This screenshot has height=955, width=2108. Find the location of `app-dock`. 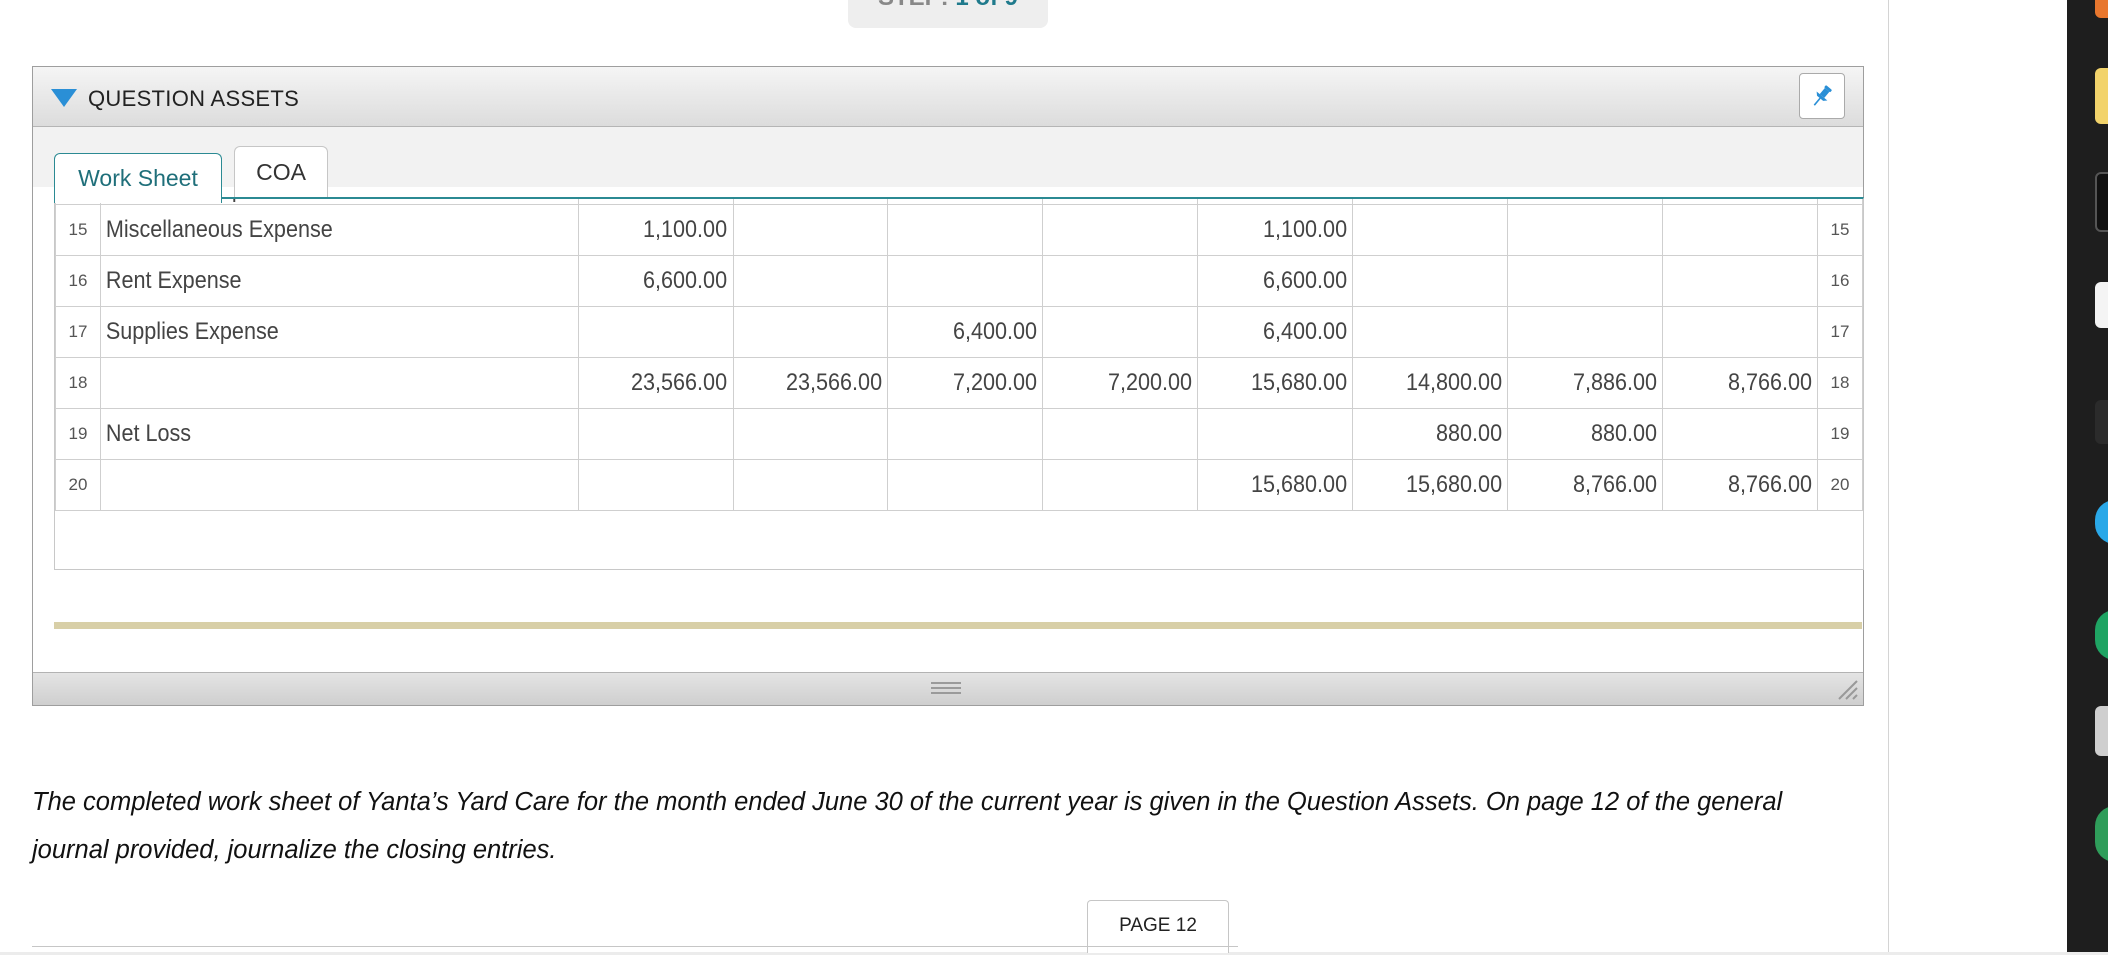

app-dock is located at coordinates (2087, 476).